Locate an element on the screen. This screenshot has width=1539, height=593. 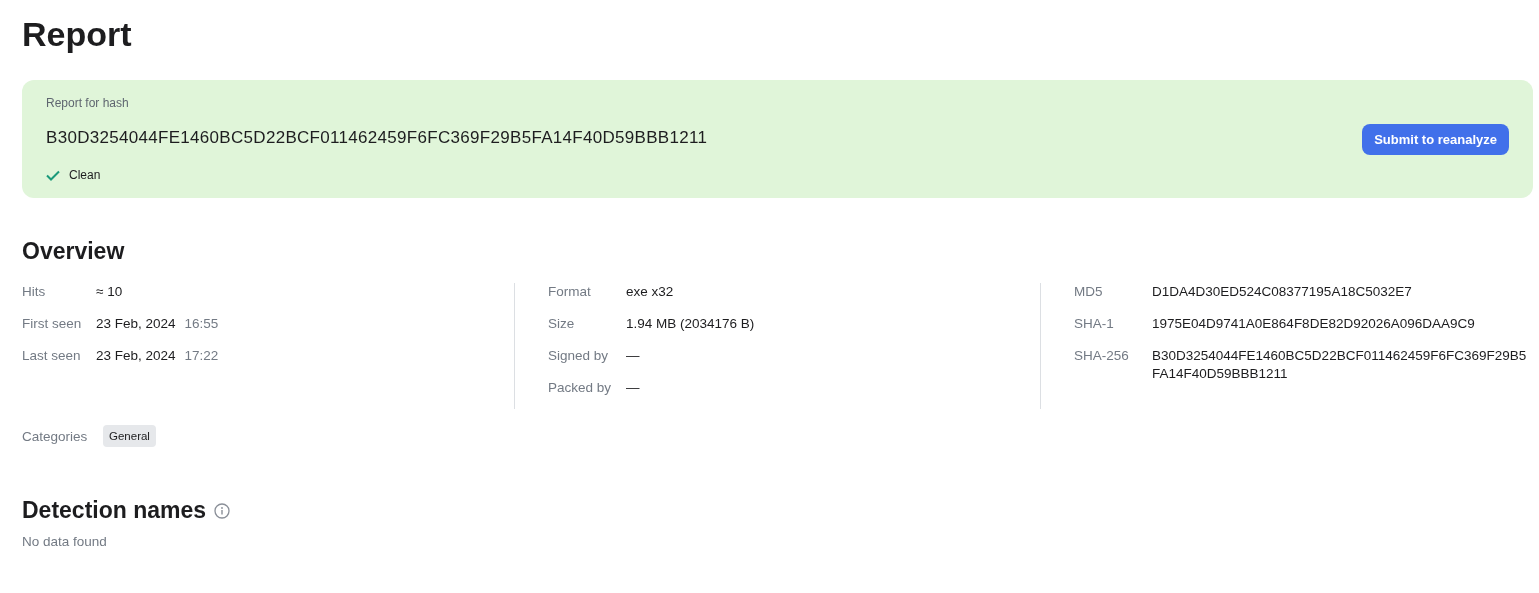
info-icon is located at coordinates (222, 510).